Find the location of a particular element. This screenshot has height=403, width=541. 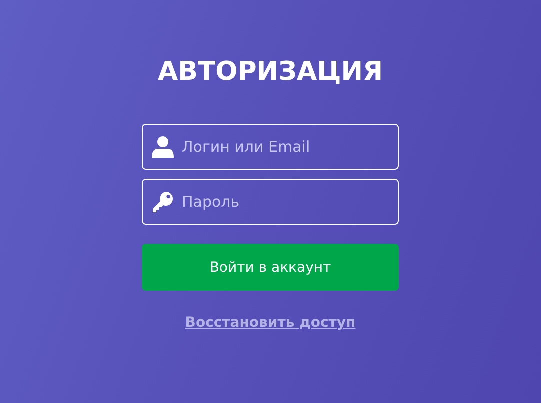

key-icon is located at coordinates (163, 202).